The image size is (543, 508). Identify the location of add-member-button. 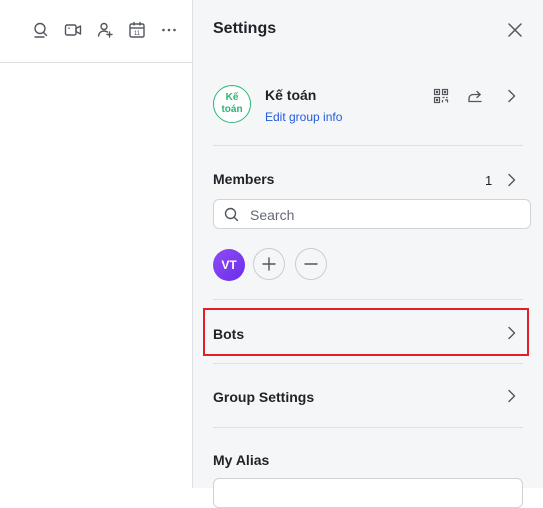
(269, 264).